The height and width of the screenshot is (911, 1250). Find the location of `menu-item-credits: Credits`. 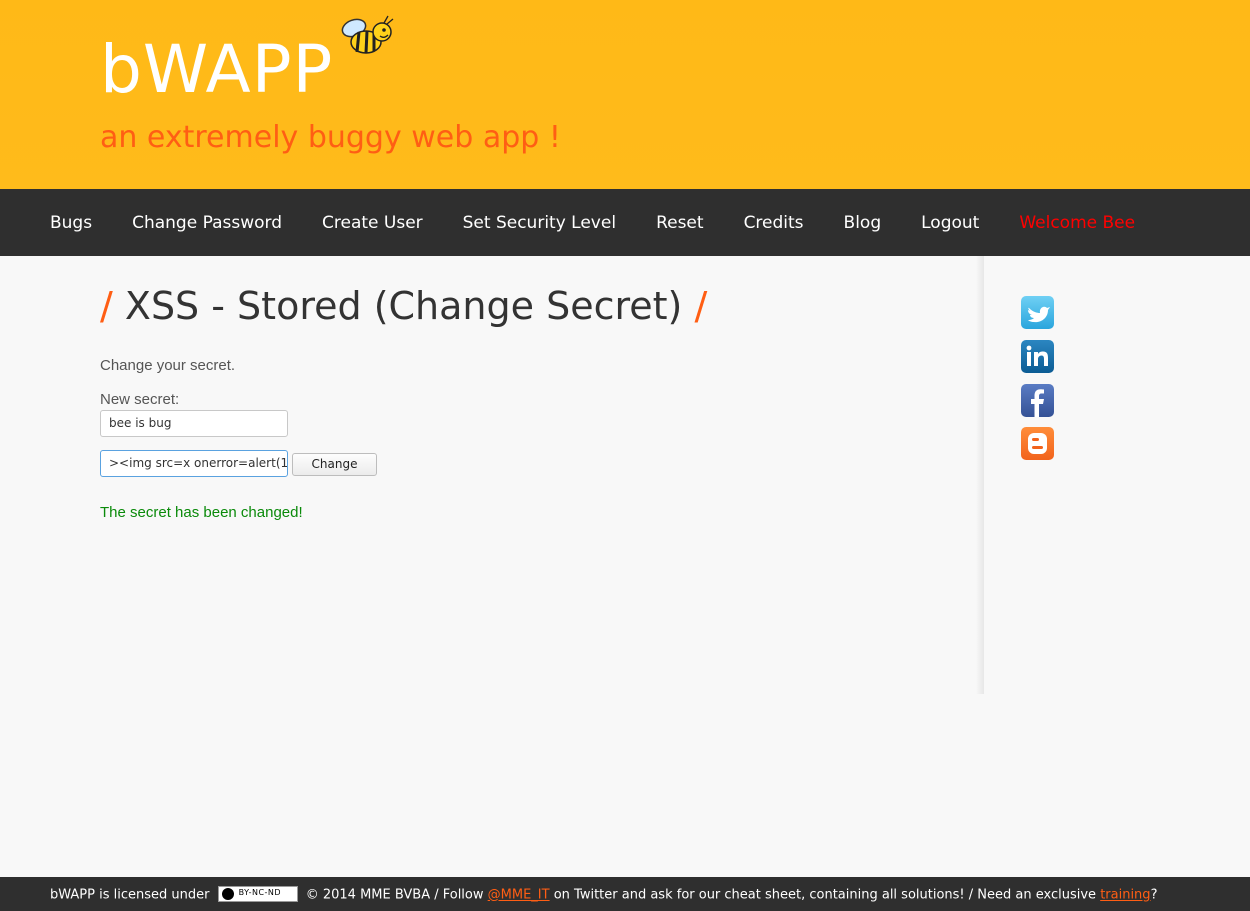

menu-item-credits: Credits is located at coordinates (774, 223).